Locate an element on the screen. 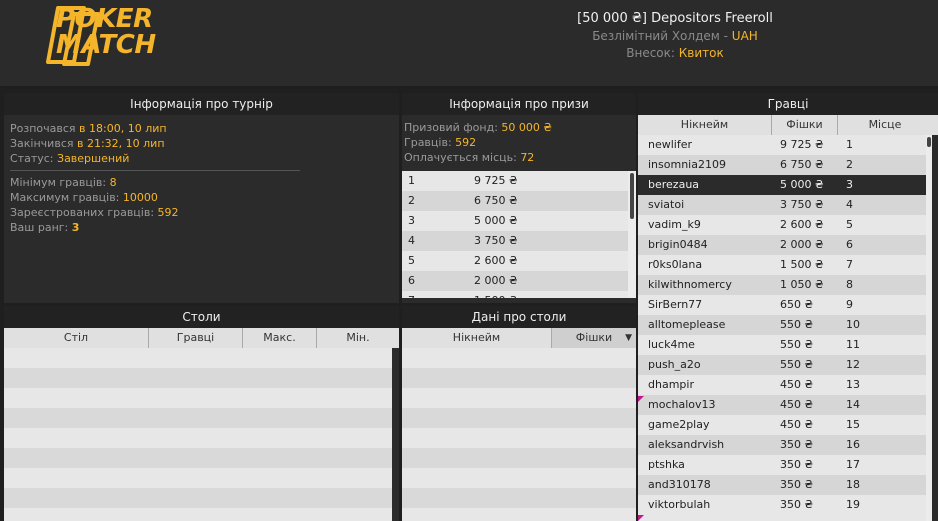 The height and width of the screenshot is (521, 938). player-row: mochalov13 450 ₴ 14 is located at coordinates (782, 405).